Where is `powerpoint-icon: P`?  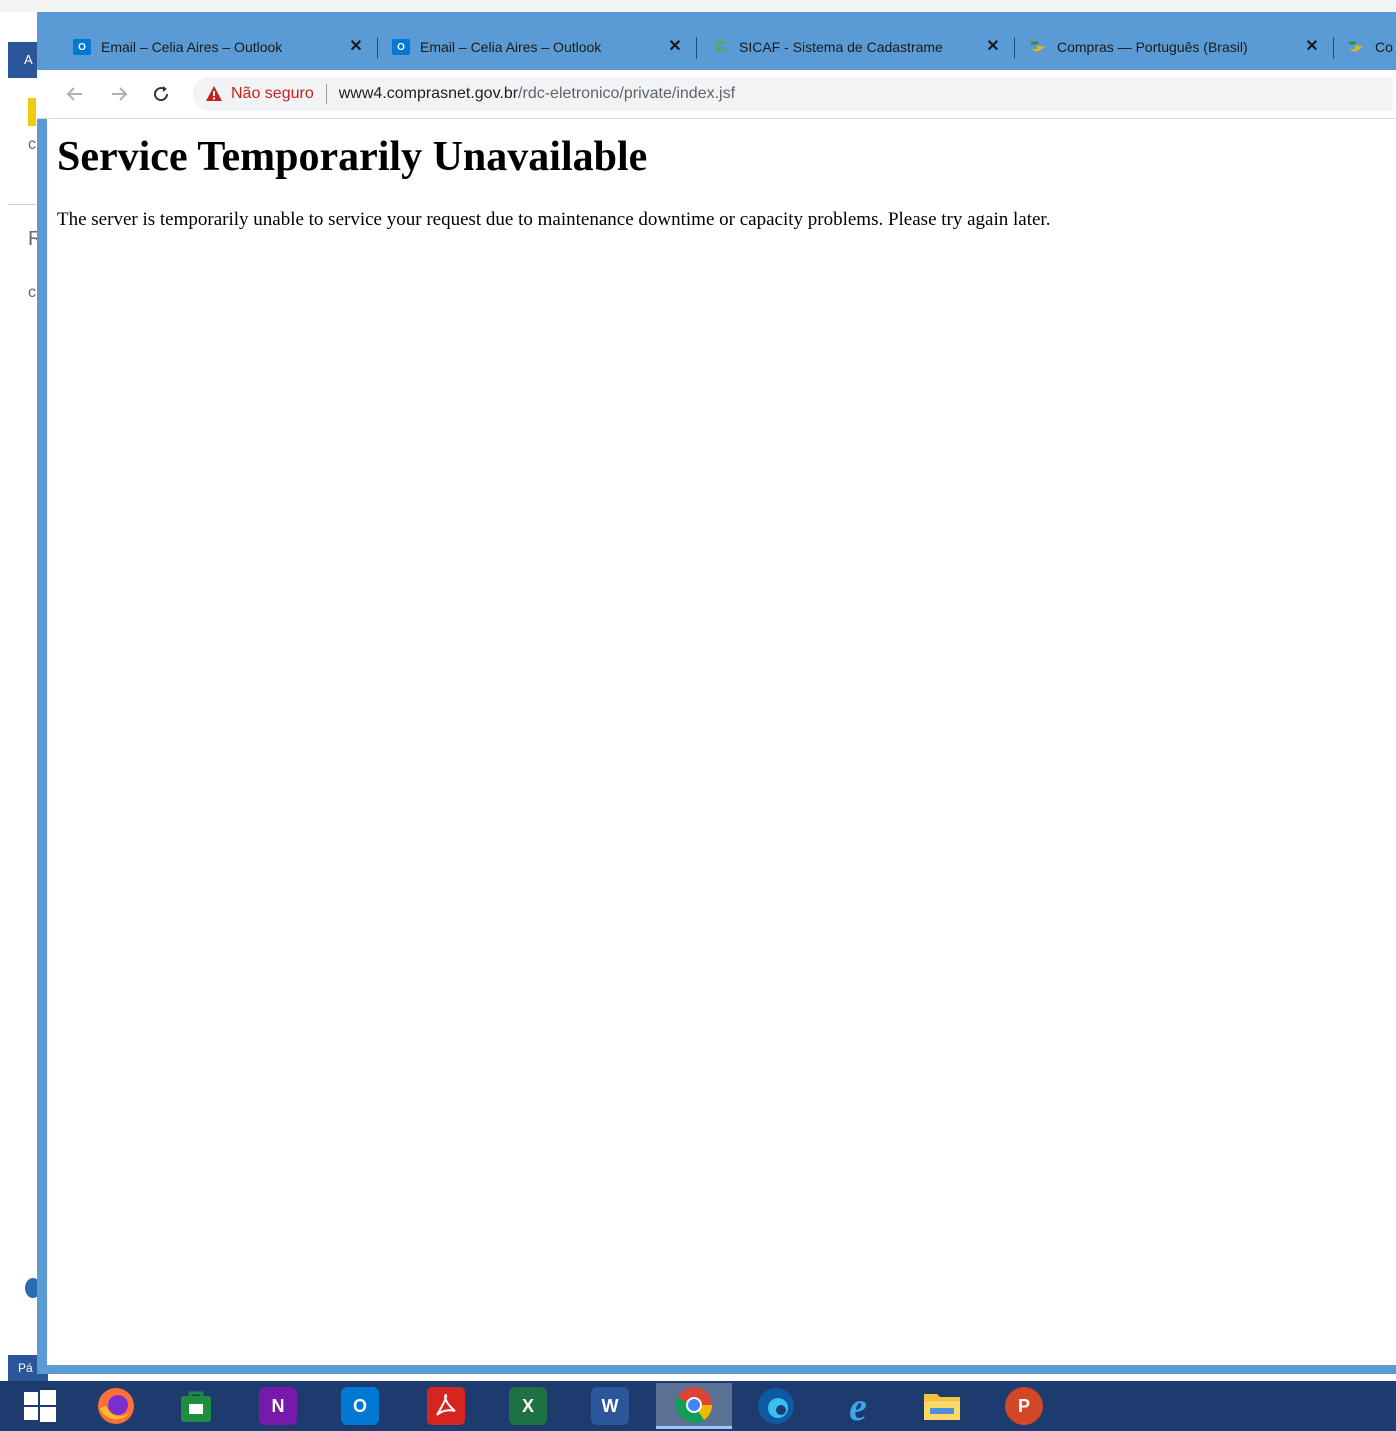
powerpoint-icon: P is located at coordinates (1024, 1406).